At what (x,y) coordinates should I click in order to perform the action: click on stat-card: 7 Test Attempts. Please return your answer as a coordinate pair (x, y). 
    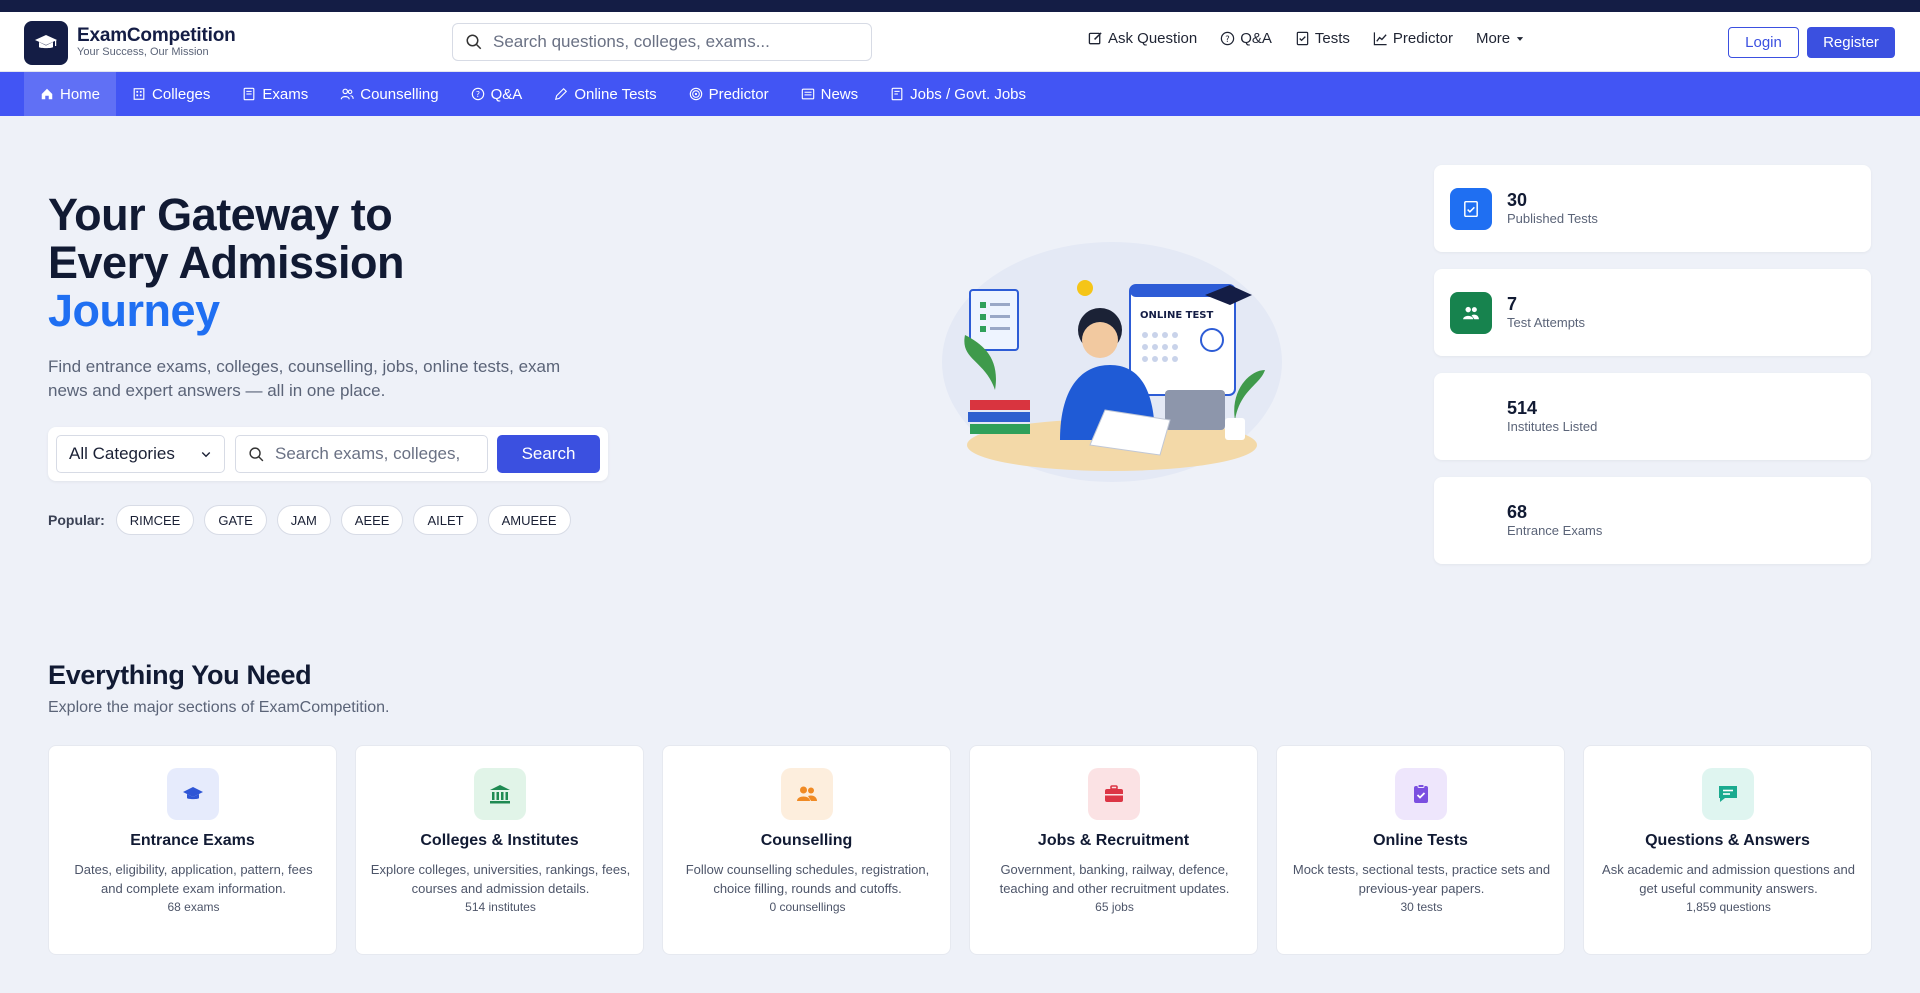
    Looking at the image, I should click on (1652, 312).